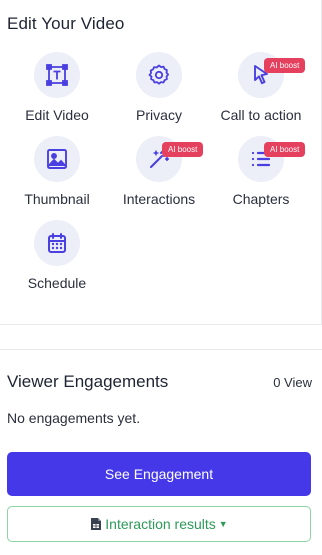  What do you see at coordinates (292, 382) in the screenshot?
I see `view-count: 0 View` at bounding box center [292, 382].